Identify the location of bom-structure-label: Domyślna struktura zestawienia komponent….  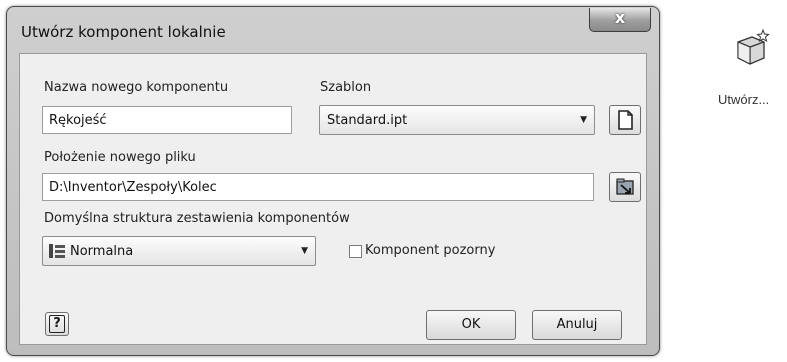
(197, 218).